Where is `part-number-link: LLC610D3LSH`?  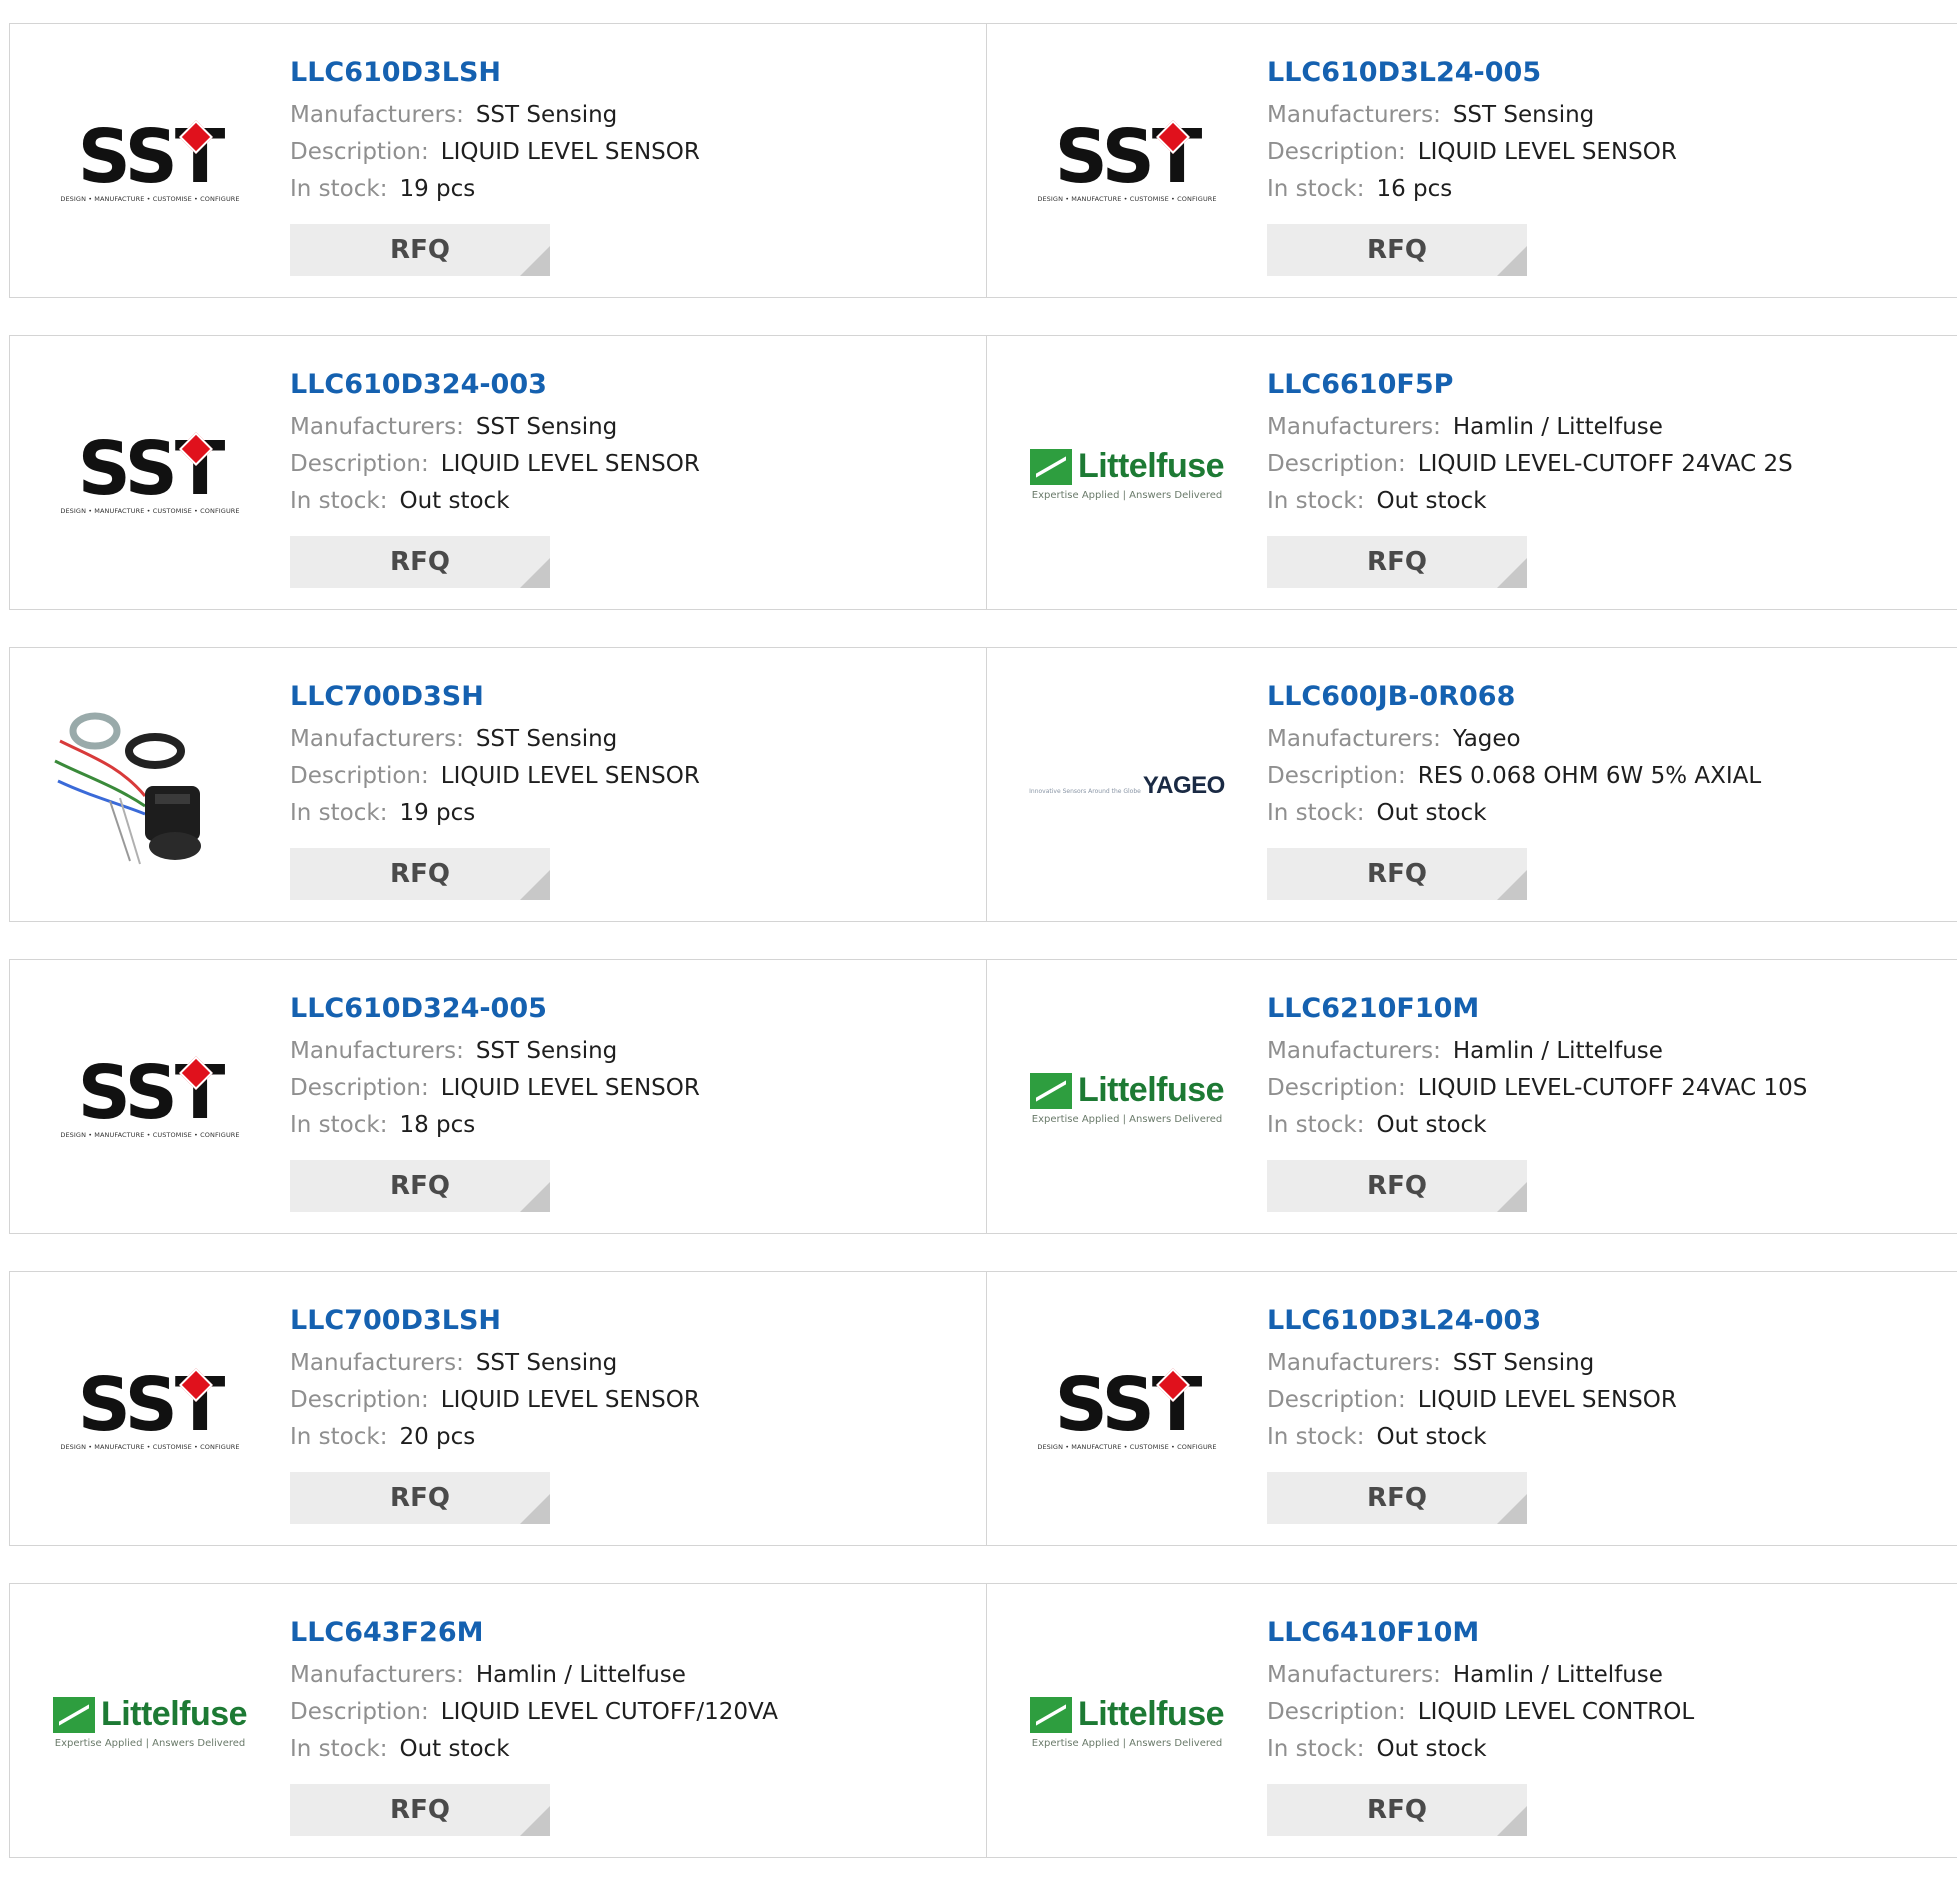 part-number-link: LLC610D3LSH is located at coordinates (495, 76).